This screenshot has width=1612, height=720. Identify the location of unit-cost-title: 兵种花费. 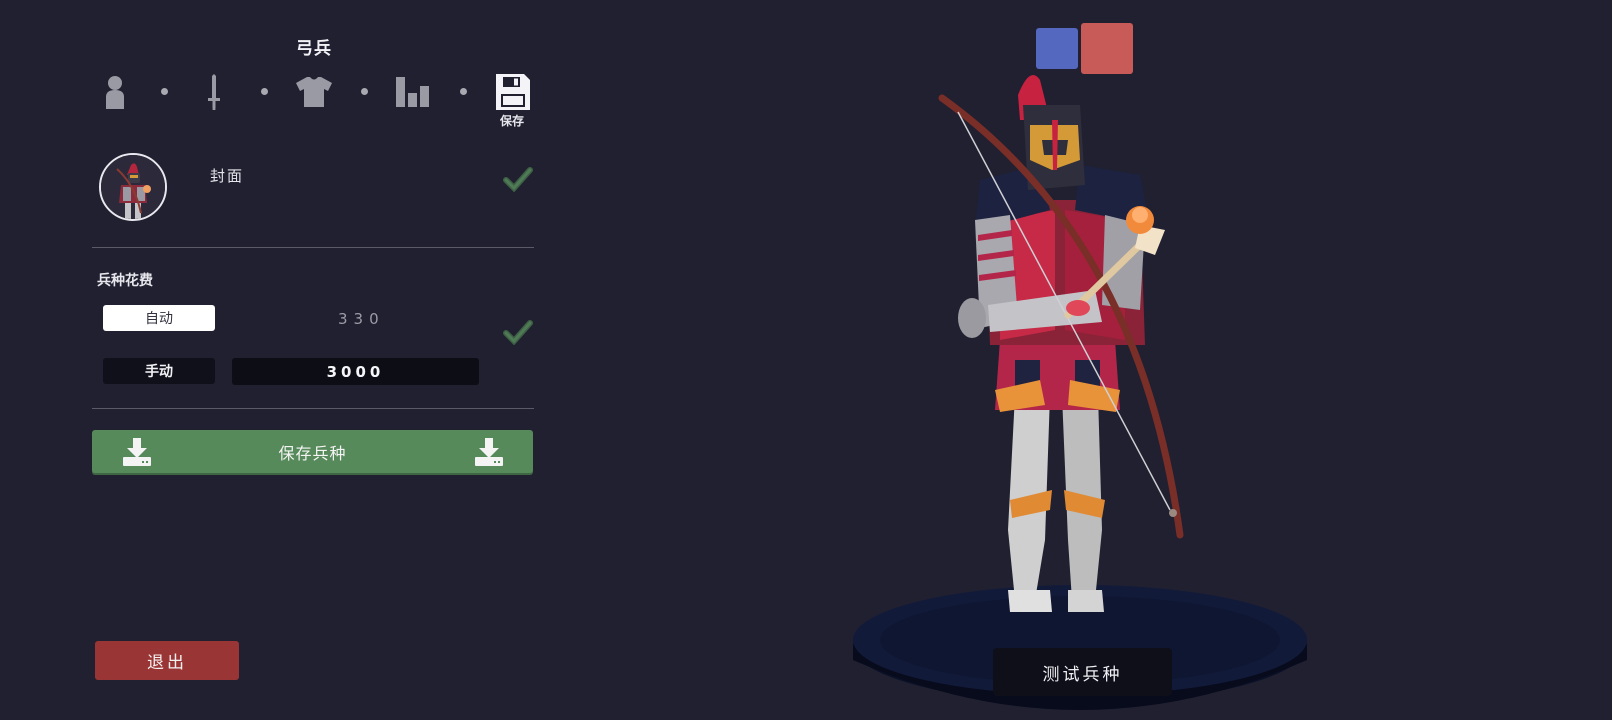
(125, 281).